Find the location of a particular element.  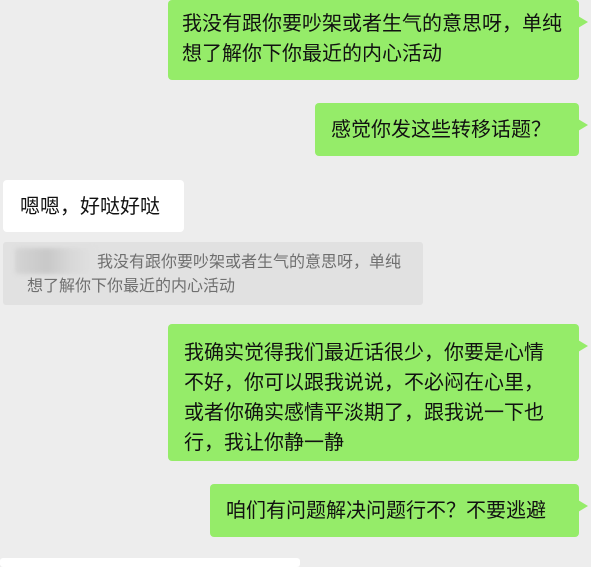

message-text: 我没有跟你要吵架或者生气的意思呀，单纯想了解你下你最近的内心活动 is located at coordinates (372, 38).